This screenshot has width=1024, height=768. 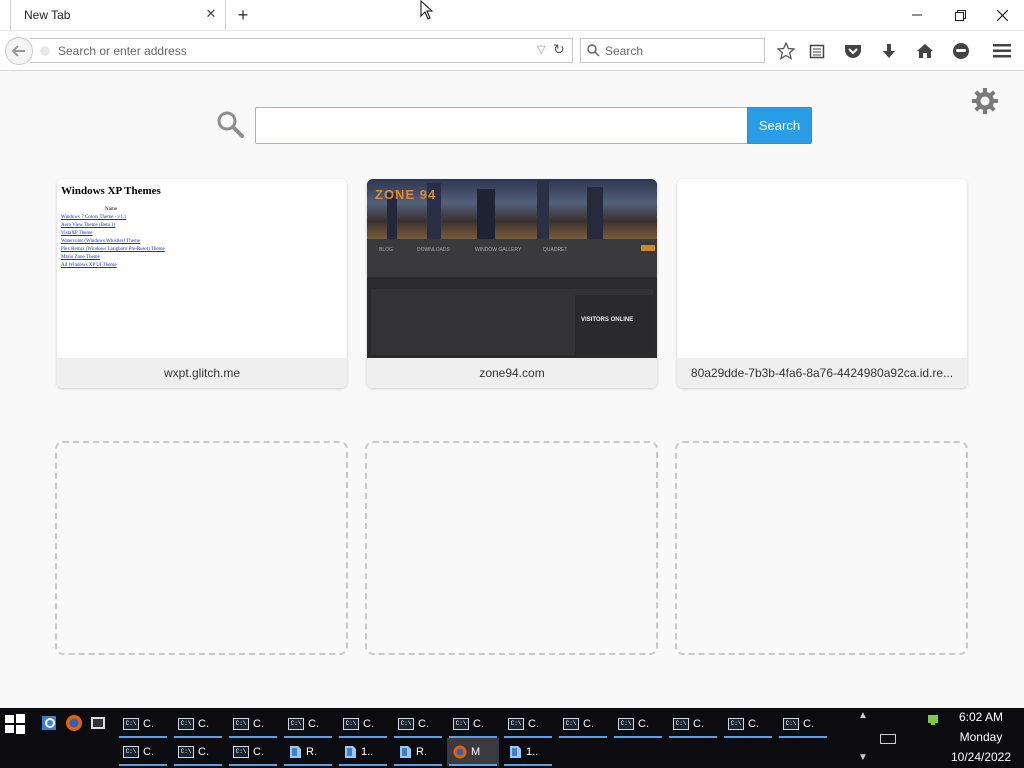 I want to click on home-icon, so click(x=925, y=51).